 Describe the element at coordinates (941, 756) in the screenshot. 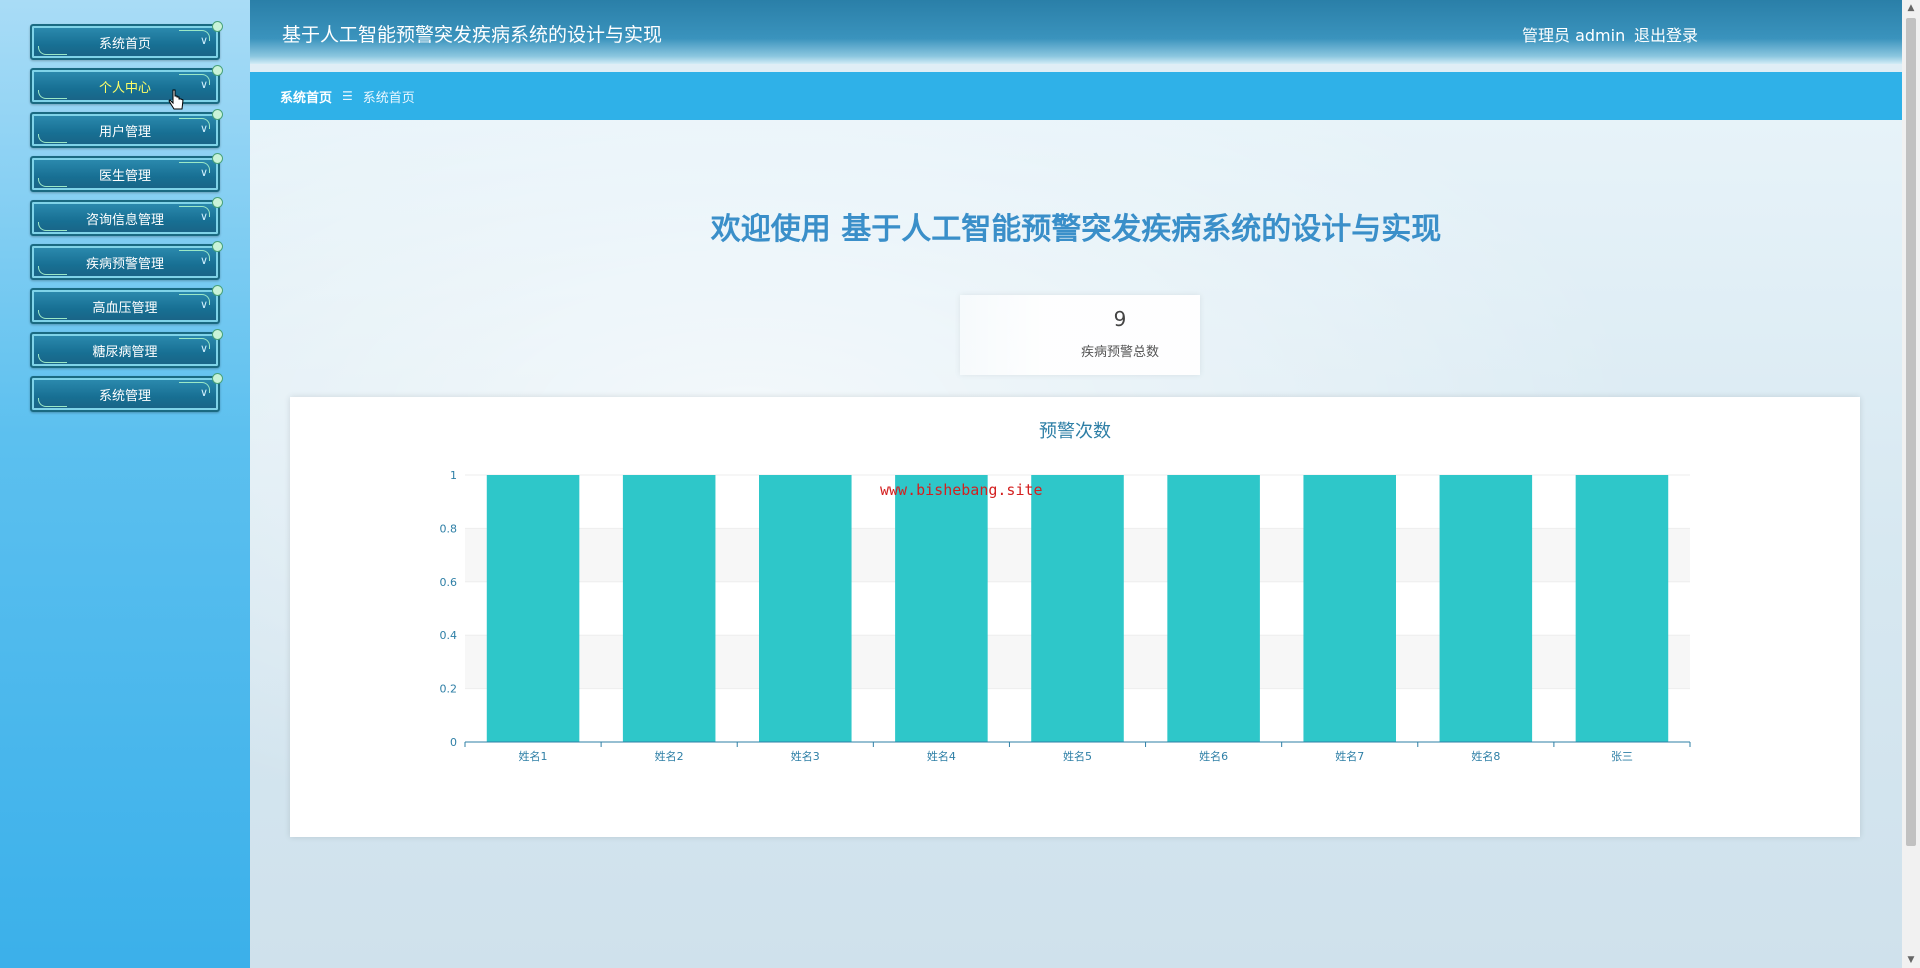

I see `x-tick-label: 姓名4` at that location.